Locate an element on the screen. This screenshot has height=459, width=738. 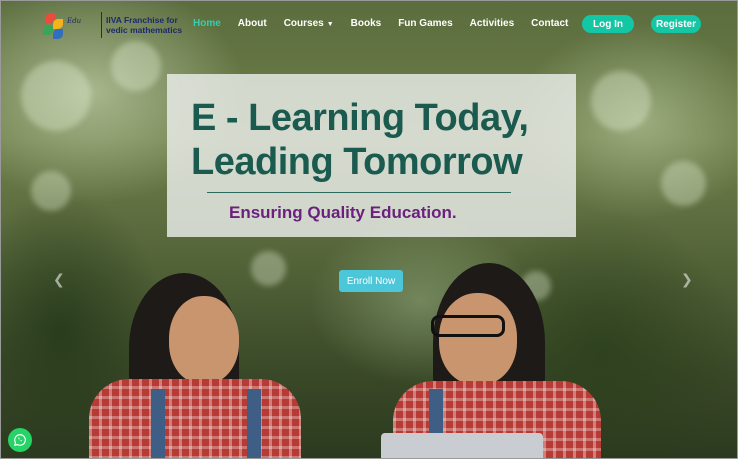
brand-logo: Edu IIVA Franchise for vedic mathematics is located at coordinates (114, 25).